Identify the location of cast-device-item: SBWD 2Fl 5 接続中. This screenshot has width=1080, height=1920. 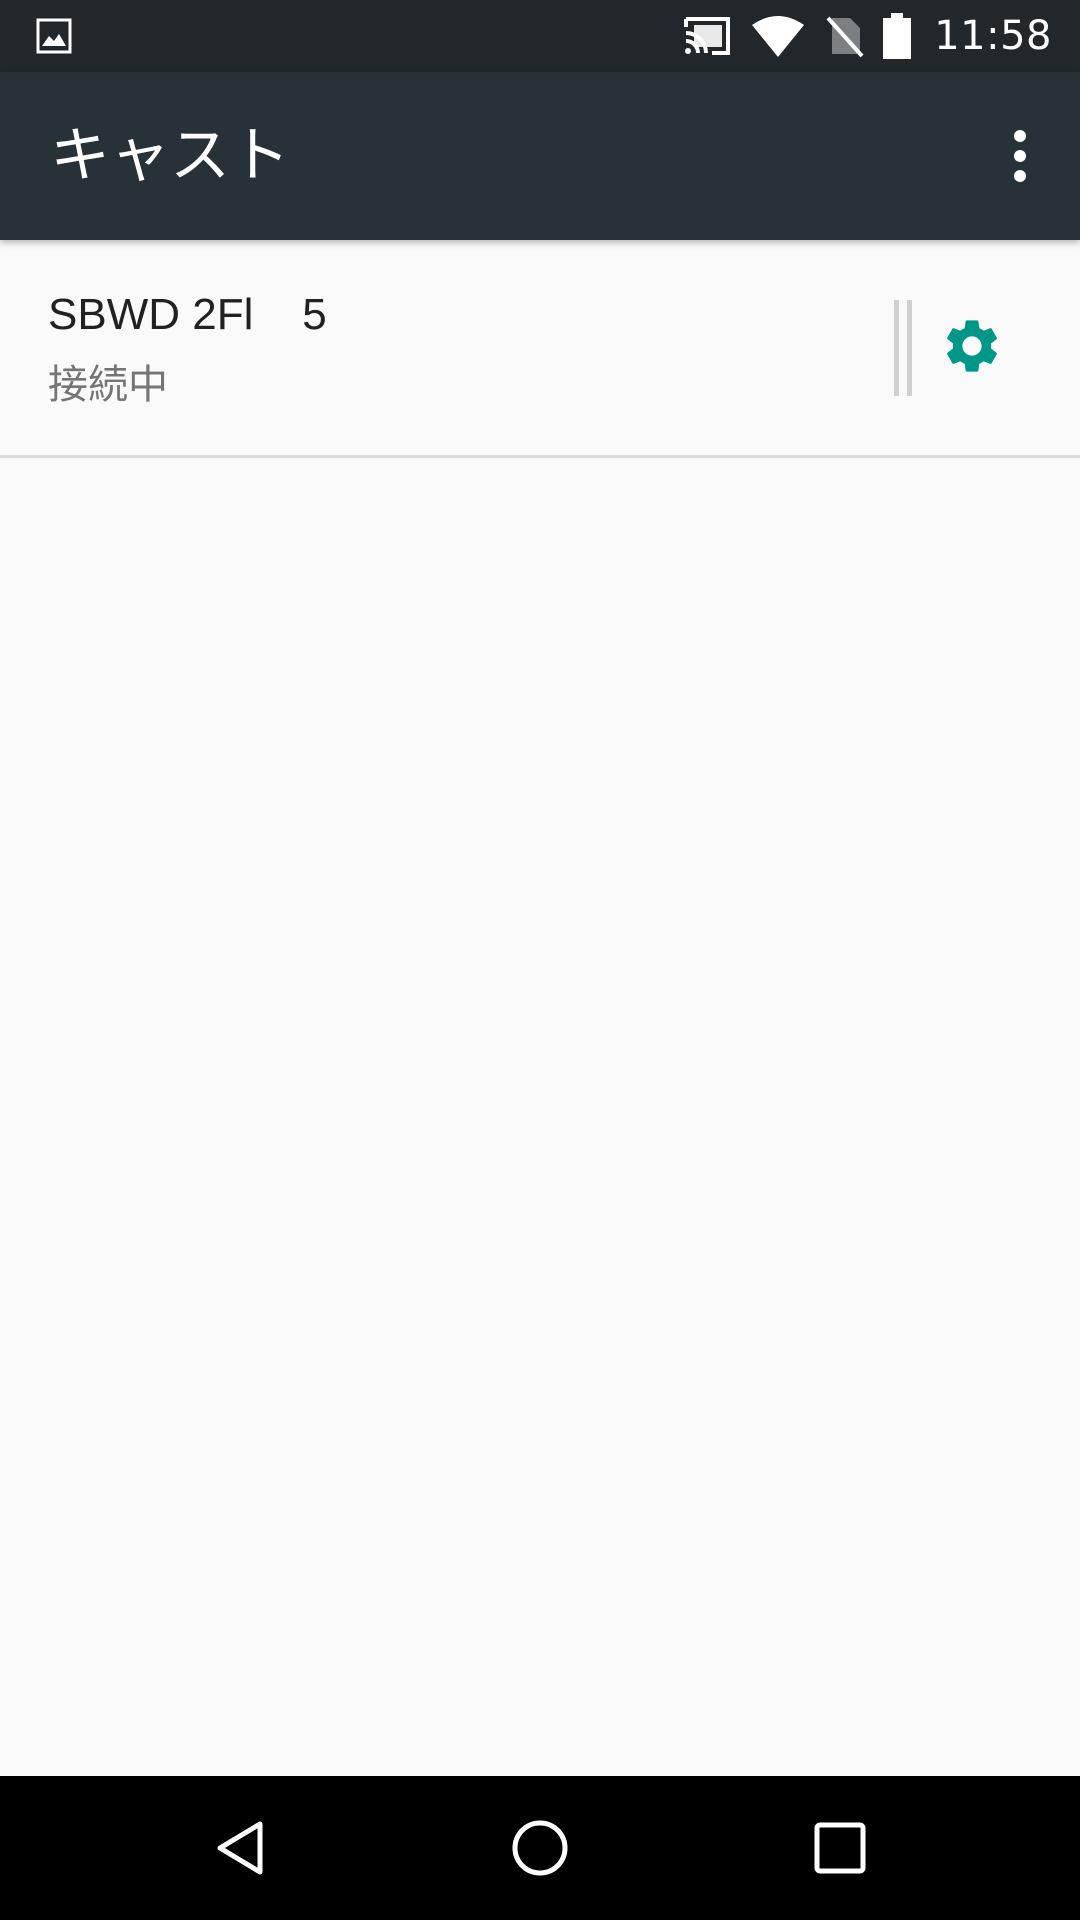
(540, 349).